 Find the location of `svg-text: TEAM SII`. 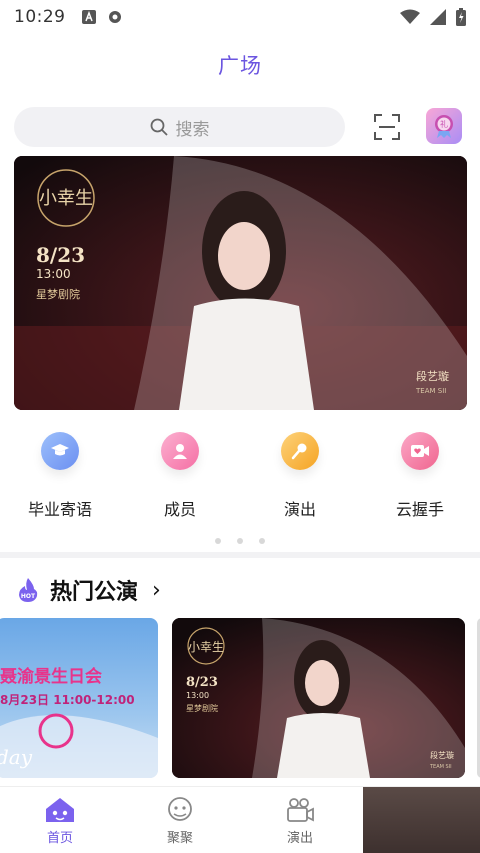

svg-text: TEAM SII is located at coordinates (440, 767).